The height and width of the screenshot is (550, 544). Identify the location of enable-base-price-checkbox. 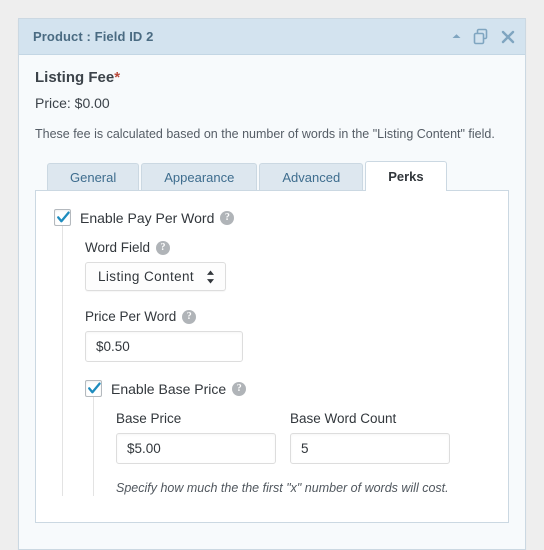
(93, 389).